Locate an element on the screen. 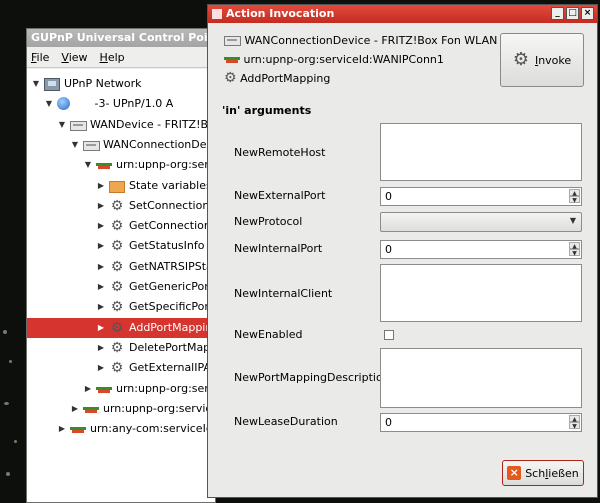 The width and height of the screenshot is (600, 503). protocol-combobox: ▼ is located at coordinates (481, 222).